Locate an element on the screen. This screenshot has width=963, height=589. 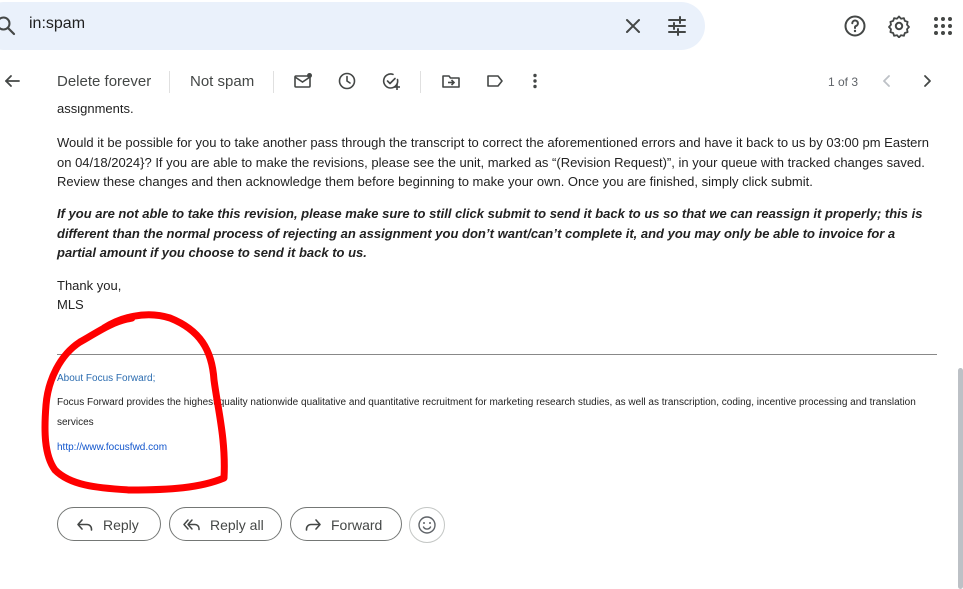
message-toolbar: Delete forever Not spam 1 of 3 is located at coordinates (481, 82).